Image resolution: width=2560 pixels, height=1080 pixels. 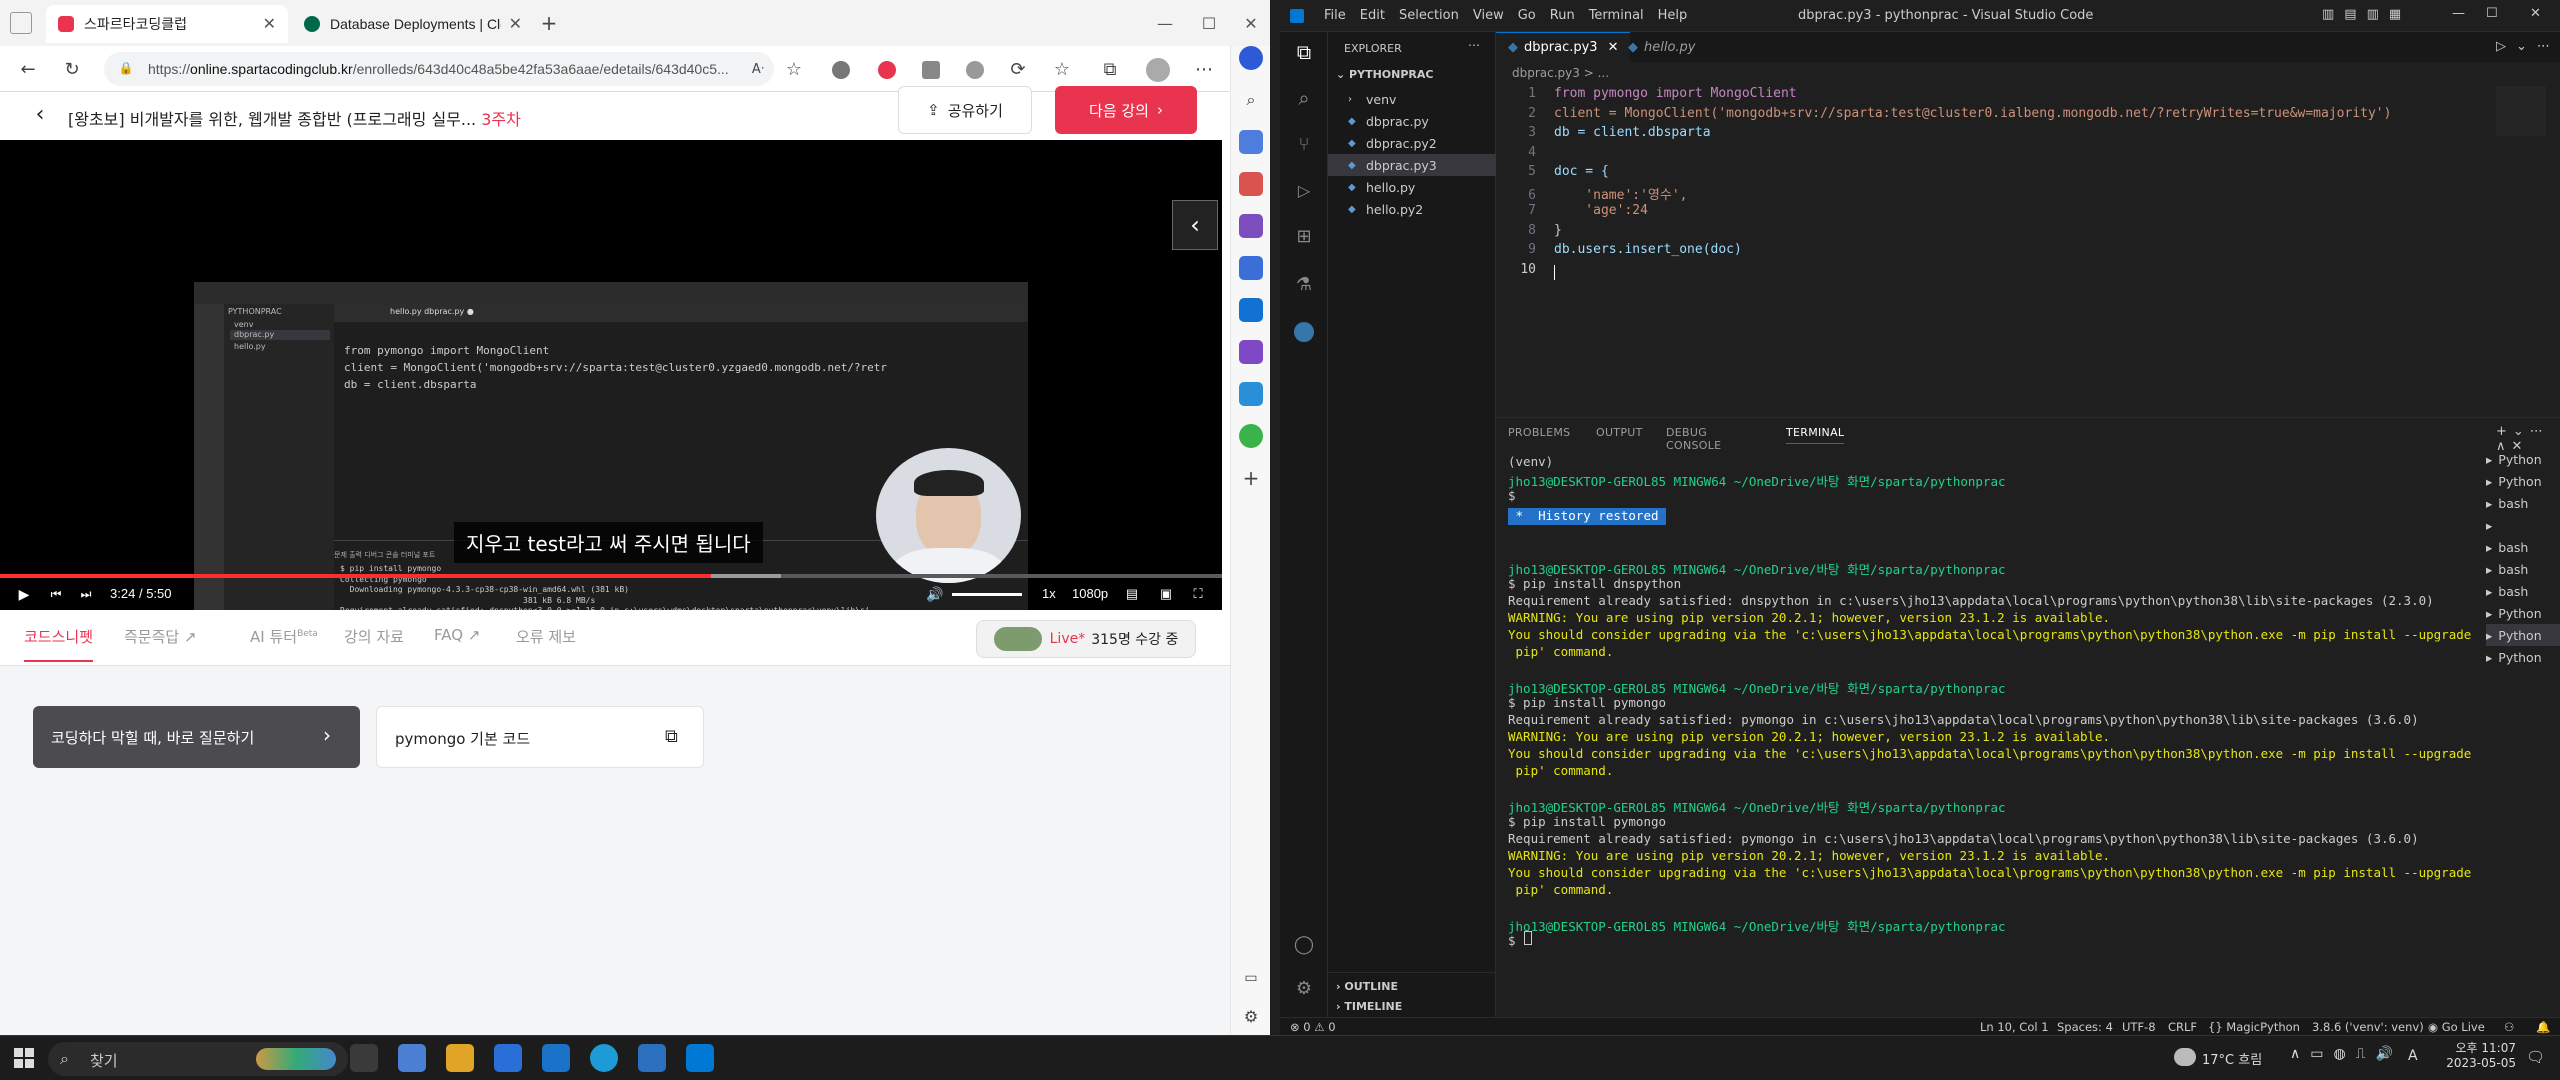 What do you see at coordinates (1372, 15) in the screenshot?
I see `menu-item-edit: Edit` at bounding box center [1372, 15].